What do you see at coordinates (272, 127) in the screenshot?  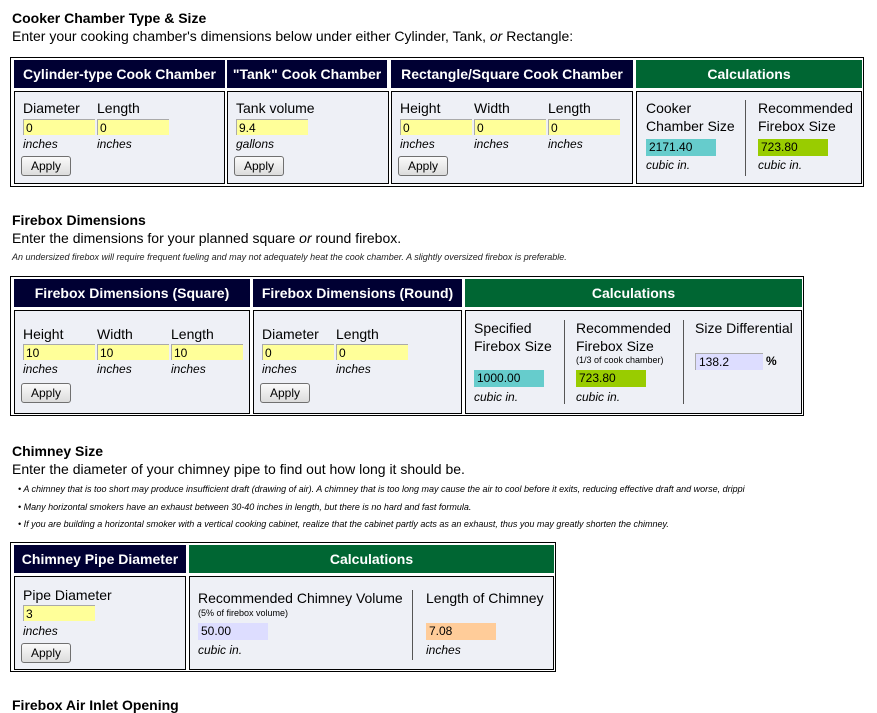 I see `tank-volume-input` at bounding box center [272, 127].